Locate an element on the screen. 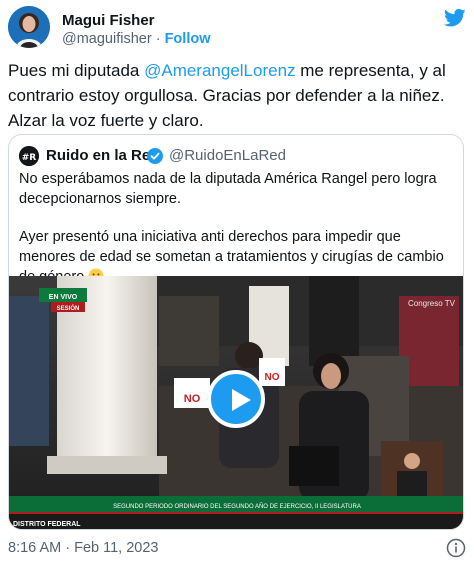  channel-logo: Congreso TV is located at coordinates (432, 303).